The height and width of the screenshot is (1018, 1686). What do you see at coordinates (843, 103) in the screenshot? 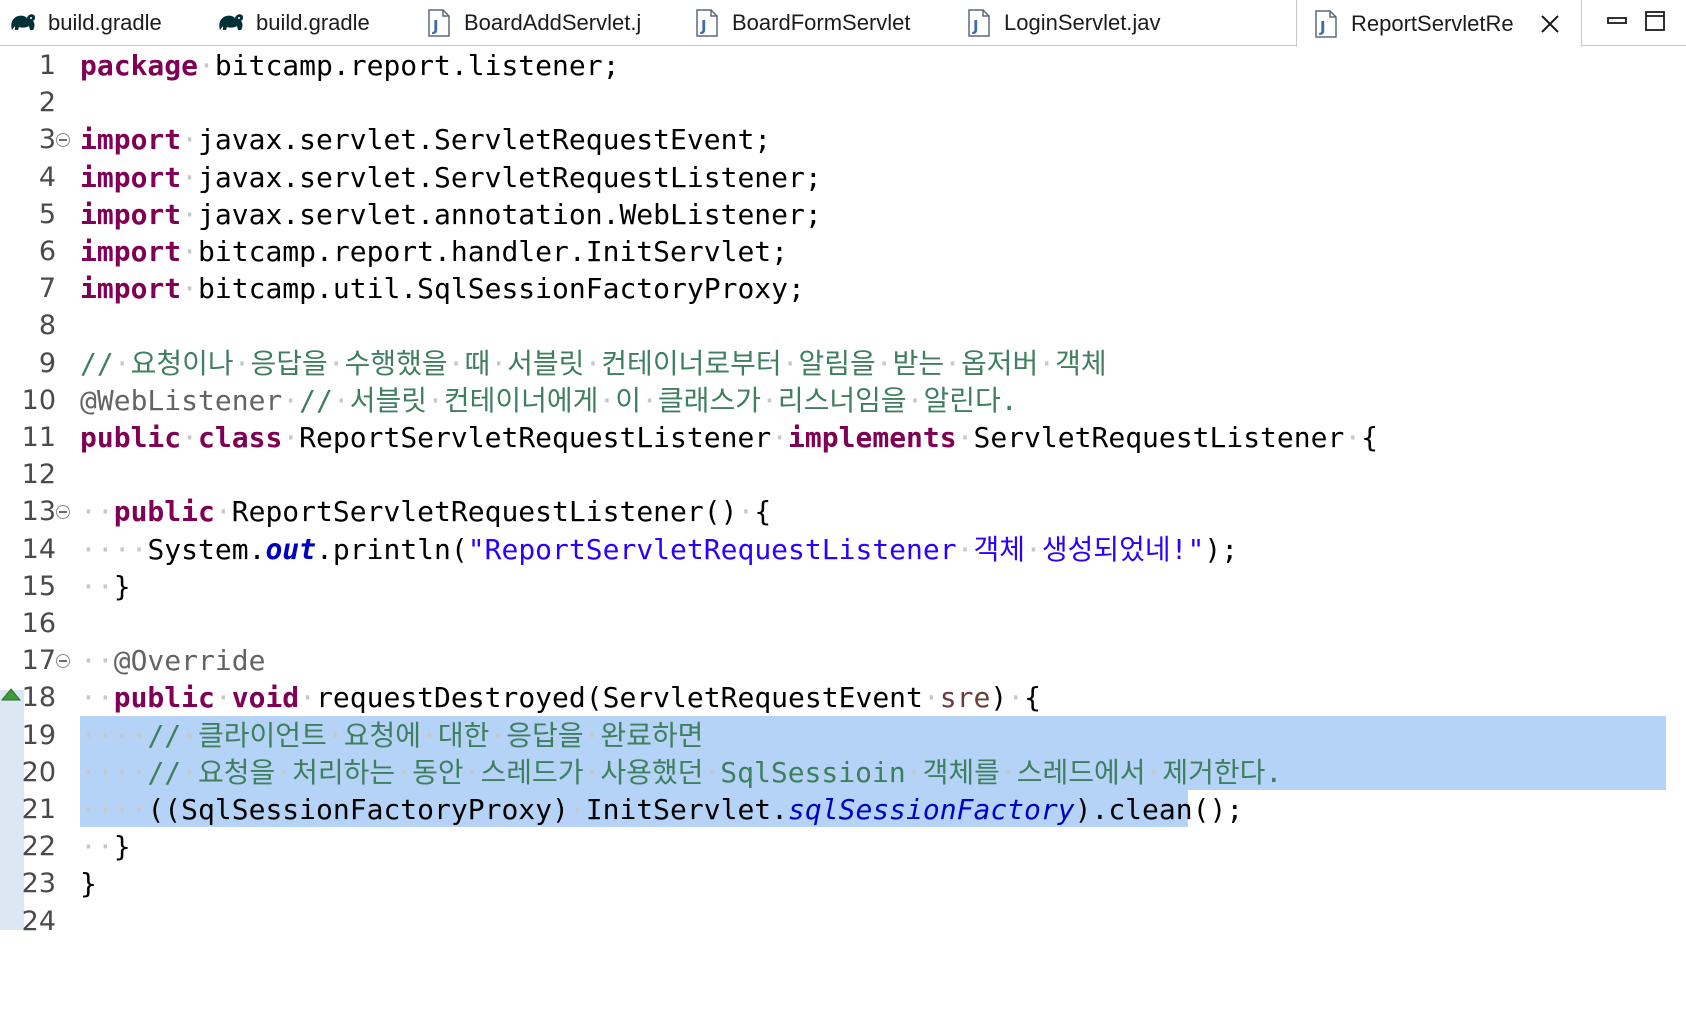
I see `code-line: 2` at bounding box center [843, 103].